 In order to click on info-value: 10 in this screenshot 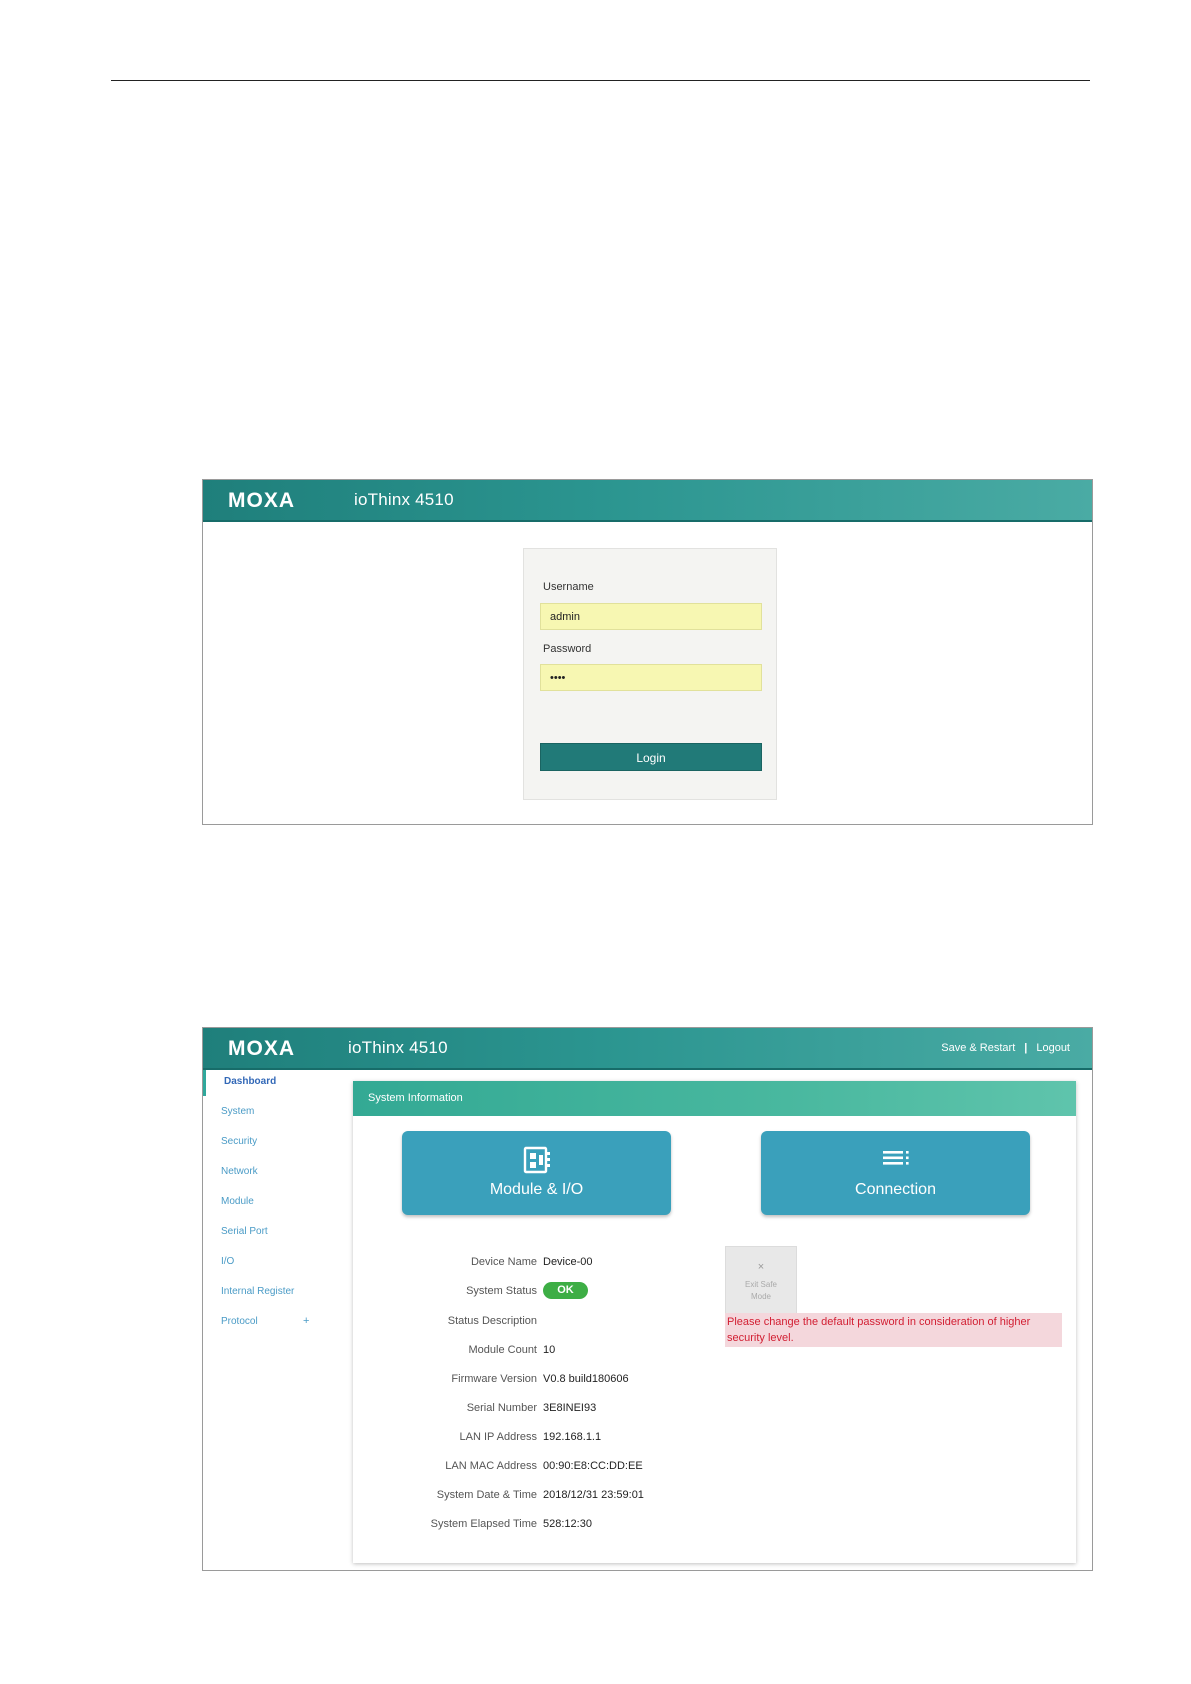, I will do `click(549, 1350)`.